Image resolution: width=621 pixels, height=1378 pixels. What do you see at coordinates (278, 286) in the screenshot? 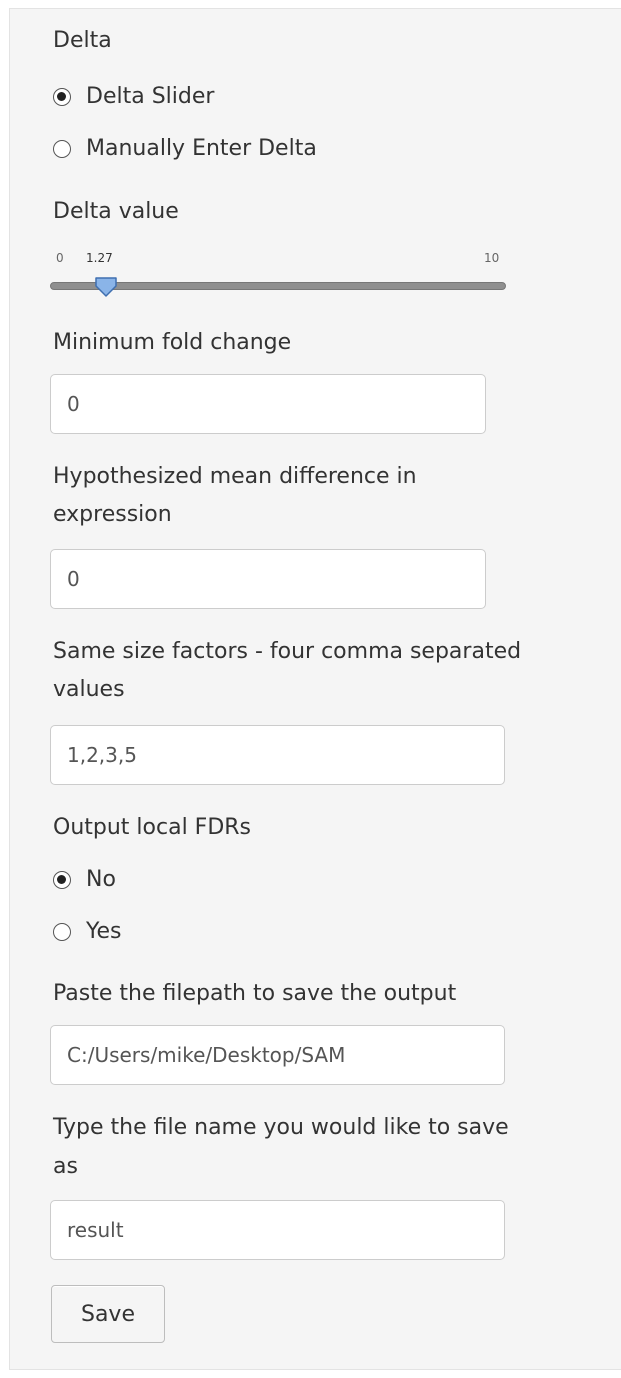
I see `slider-track` at bounding box center [278, 286].